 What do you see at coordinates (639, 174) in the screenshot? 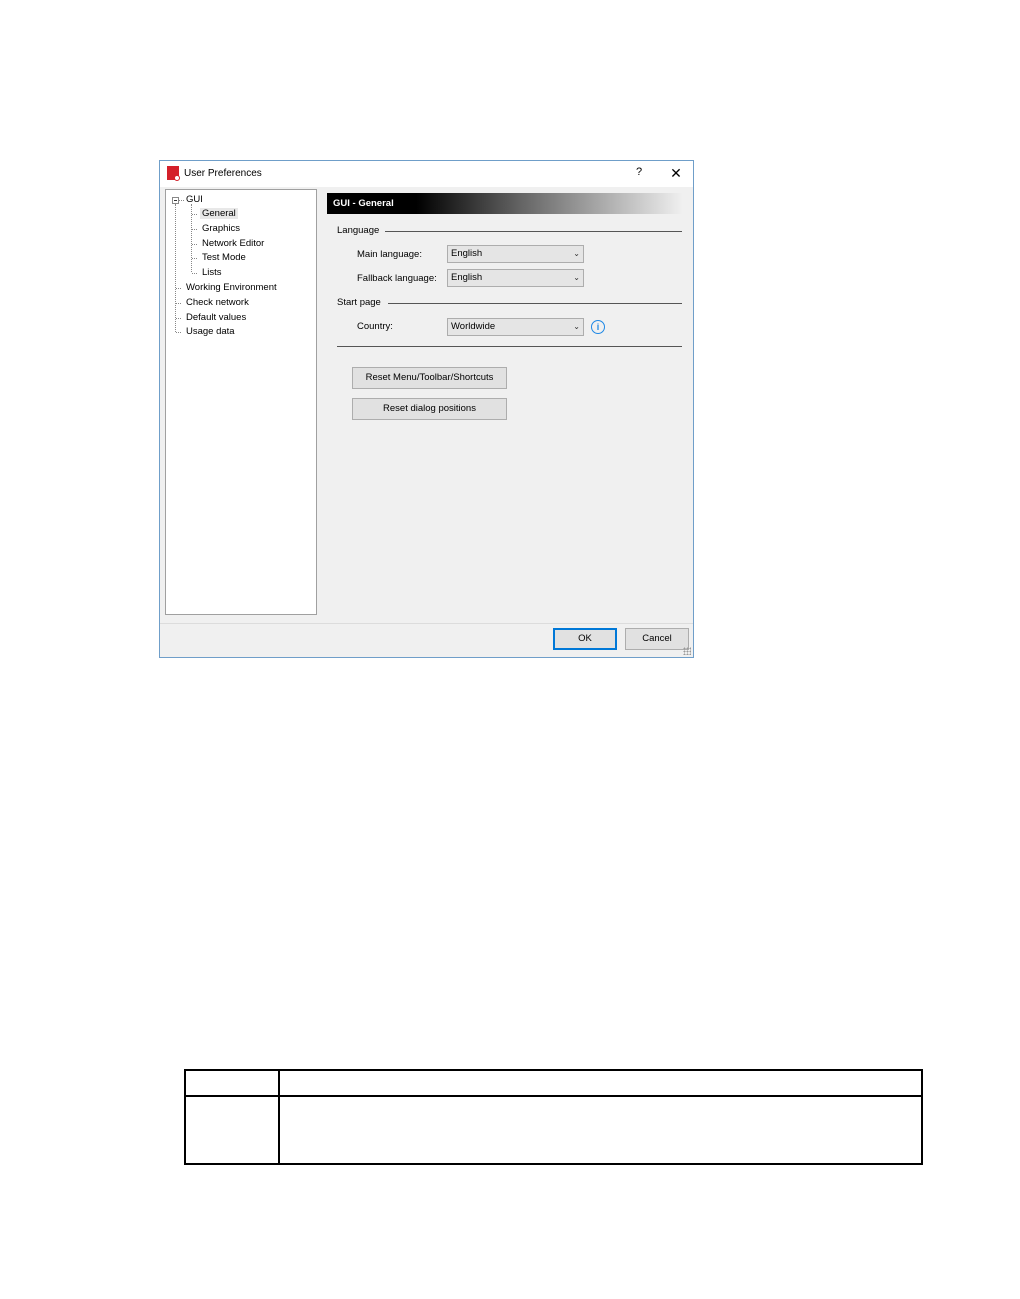
I see `help-button: ?` at bounding box center [639, 174].